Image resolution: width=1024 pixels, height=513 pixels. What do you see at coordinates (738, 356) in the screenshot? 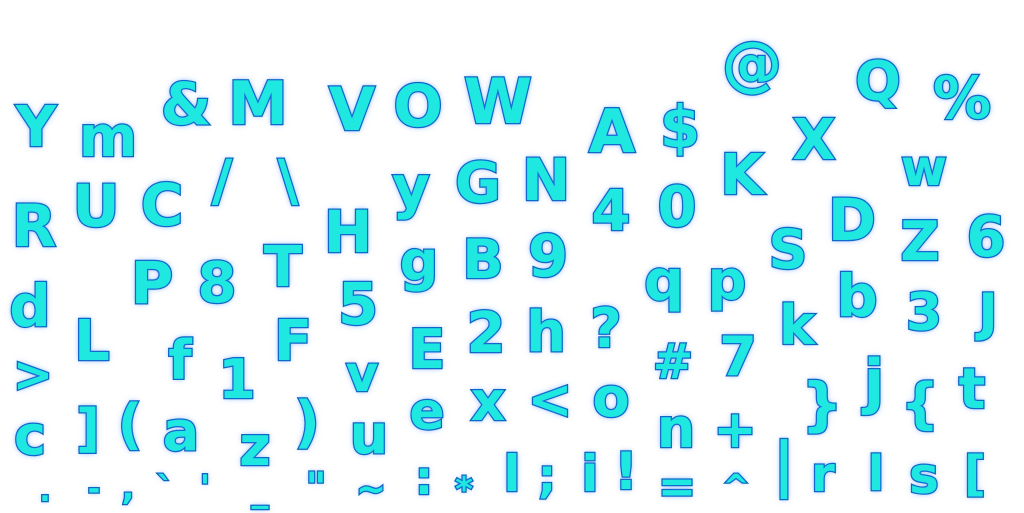
I see `glyph-digit-7: 7` at bounding box center [738, 356].